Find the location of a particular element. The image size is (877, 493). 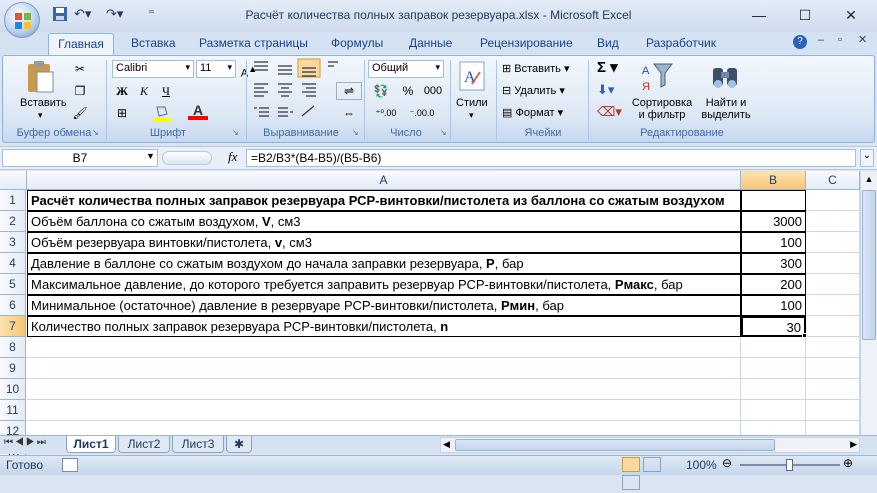

formula-bar-resize-handle is located at coordinates (187, 158).